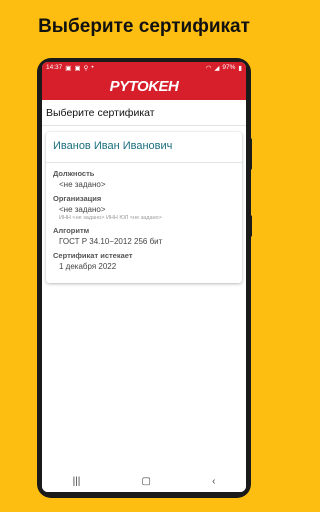 The width and height of the screenshot is (320, 512). What do you see at coordinates (144, 162) in the screenshot?
I see `divider` at bounding box center [144, 162].